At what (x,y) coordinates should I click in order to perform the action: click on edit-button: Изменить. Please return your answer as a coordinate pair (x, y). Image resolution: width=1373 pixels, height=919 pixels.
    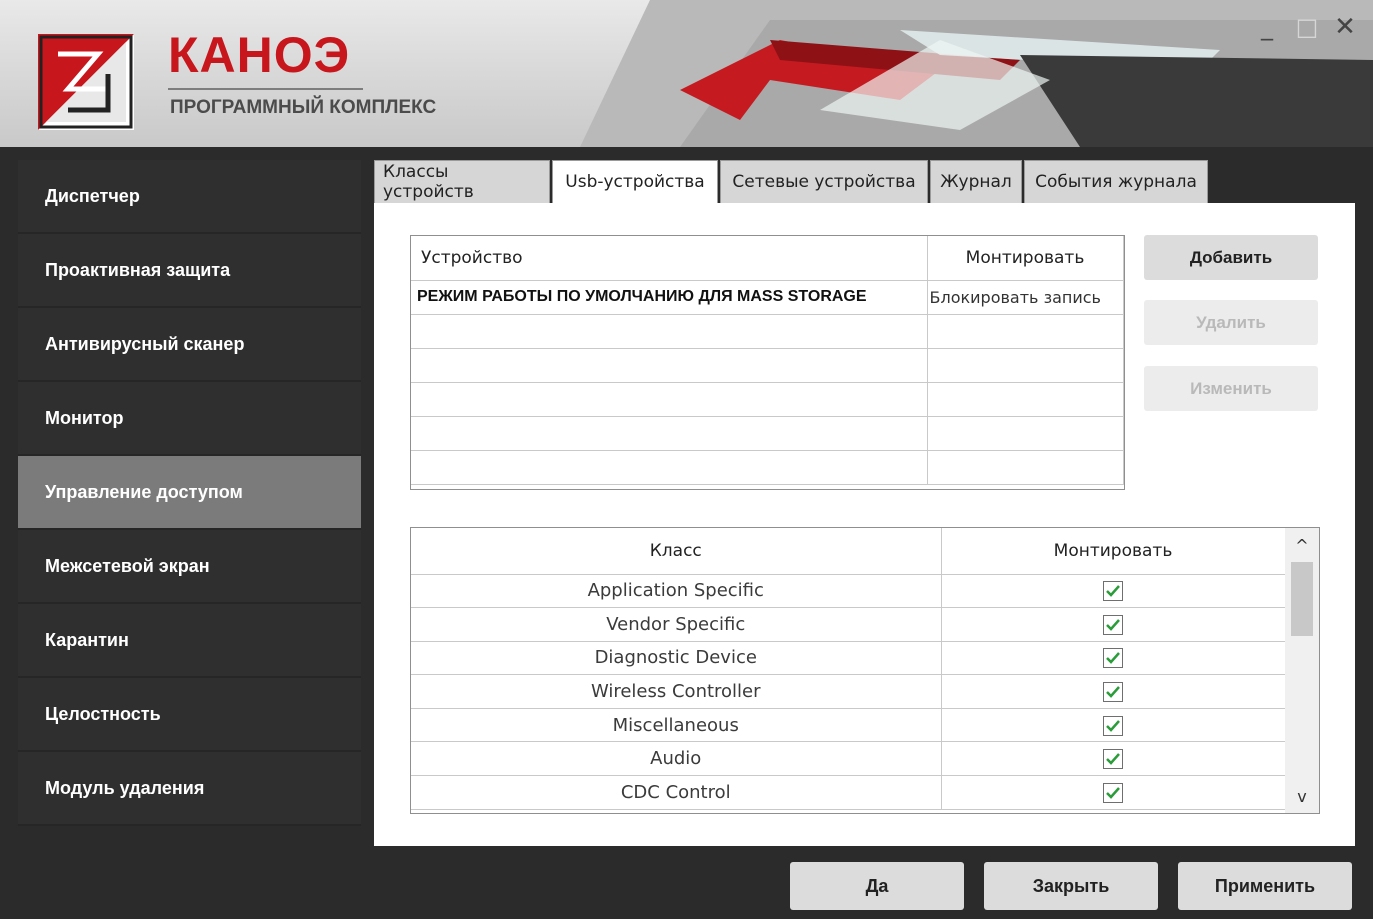
    Looking at the image, I should click on (1231, 388).